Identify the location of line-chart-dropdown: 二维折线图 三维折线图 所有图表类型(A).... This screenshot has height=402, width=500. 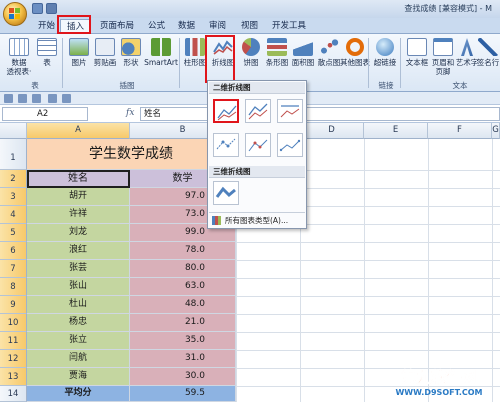
(257, 154).